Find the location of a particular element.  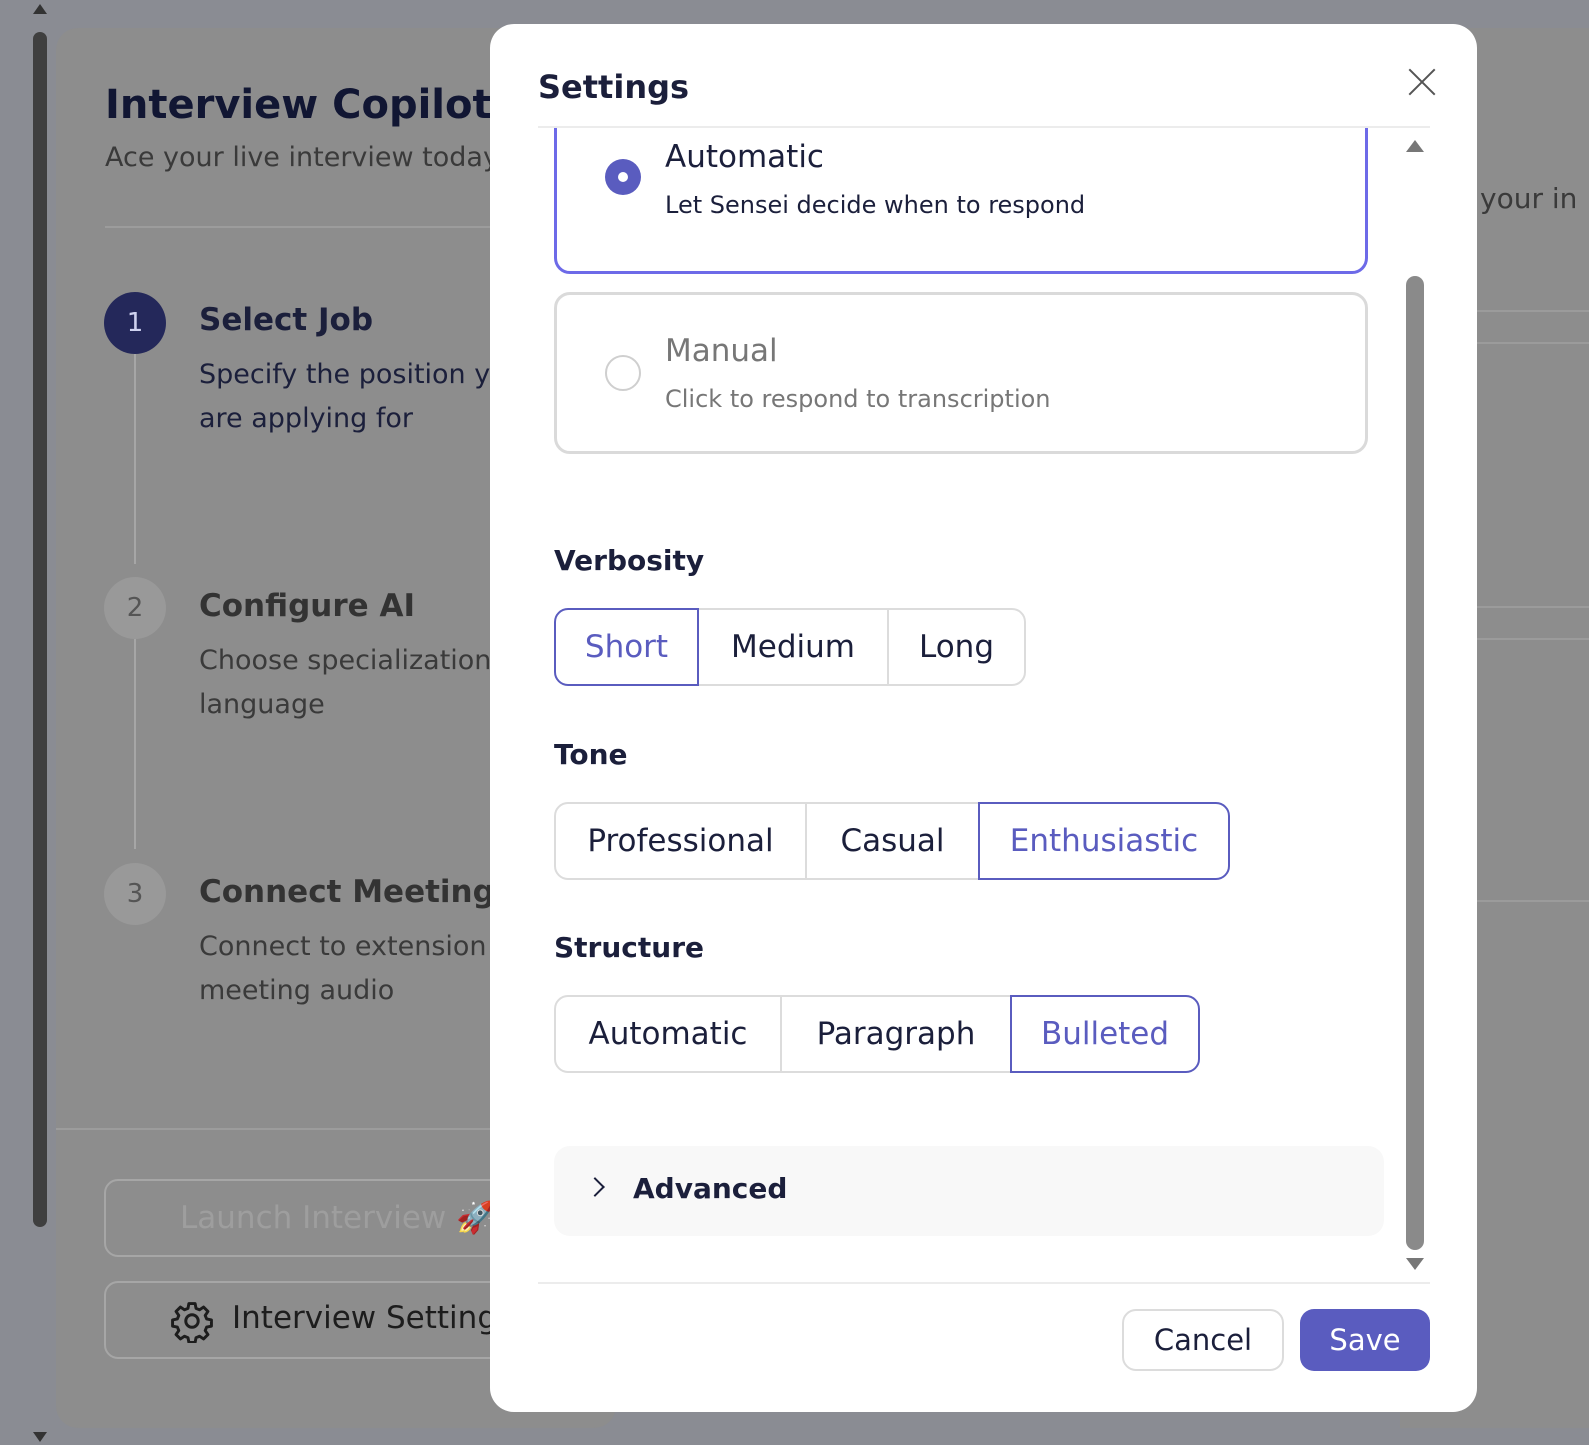

radio-selected-icon is located at coordinates (623, 177).